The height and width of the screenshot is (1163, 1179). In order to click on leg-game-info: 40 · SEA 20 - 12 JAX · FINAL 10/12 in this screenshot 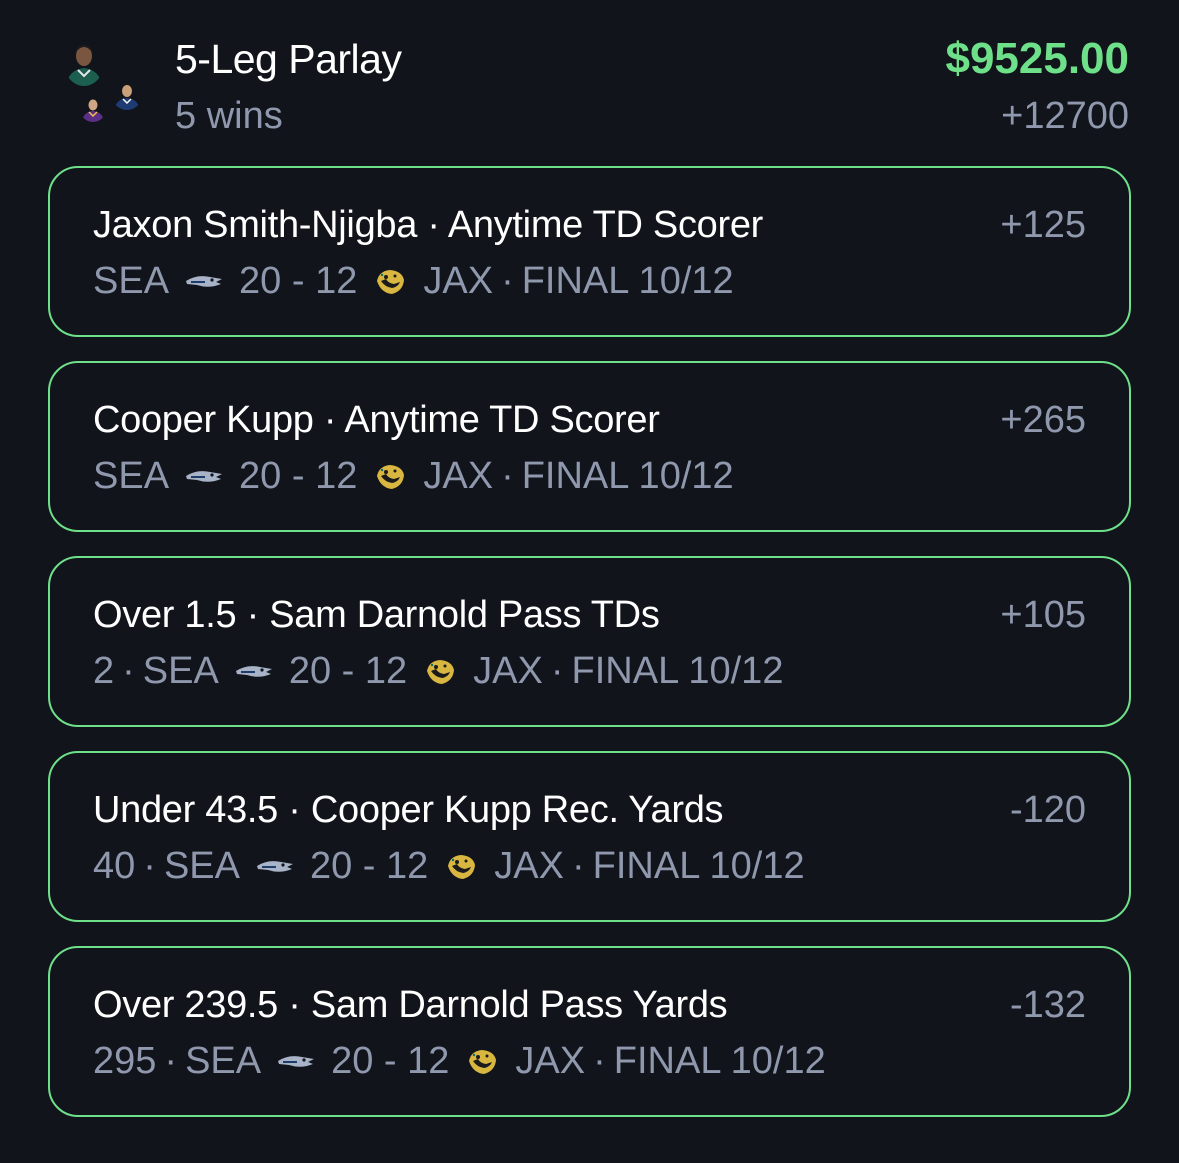, I will do `click(449, 866)`.